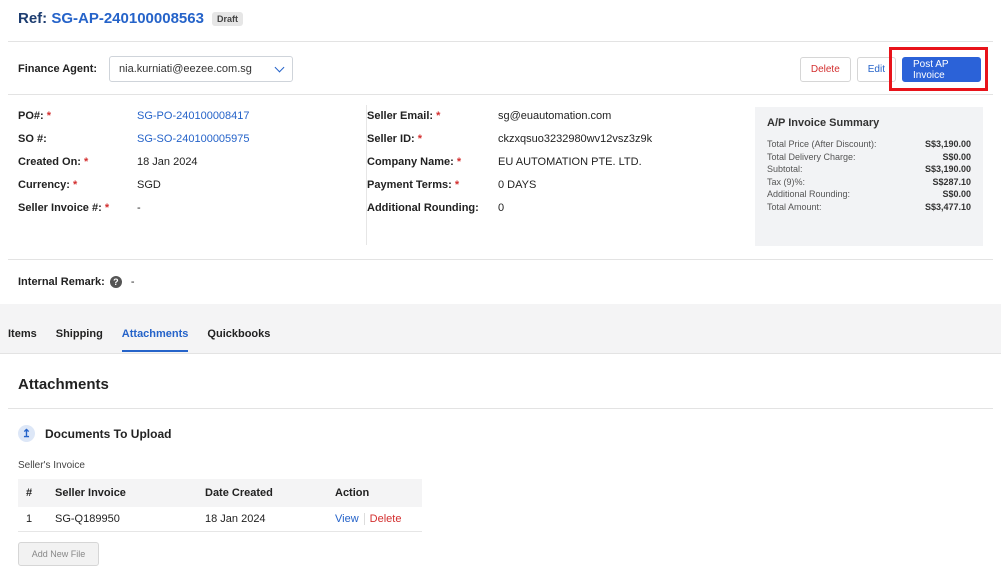  I want to click on seller-id-value: ckzxqsuo3232980wv12vsz3z9k, so click(575, 139).